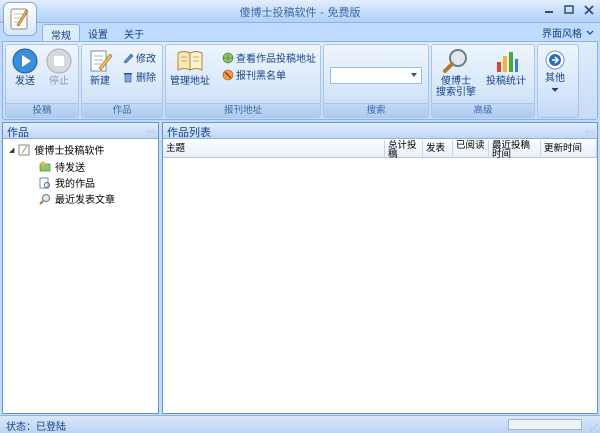  What do you see at coordinates (456, 81) in the screenshot?
I see `search-engine-label-1: 傻博士` at bounding box center [456, 81].